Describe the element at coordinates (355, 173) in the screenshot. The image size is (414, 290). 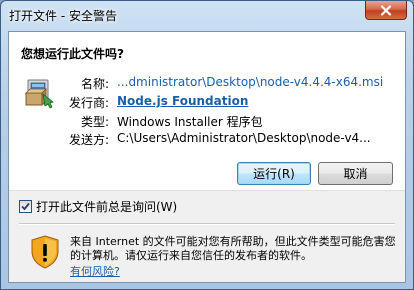
I see `cancel-button: 取消` at that location.